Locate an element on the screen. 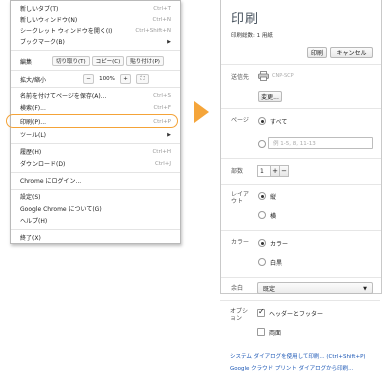  margins-select-value: 既定 is located at coordinates (269, 289).